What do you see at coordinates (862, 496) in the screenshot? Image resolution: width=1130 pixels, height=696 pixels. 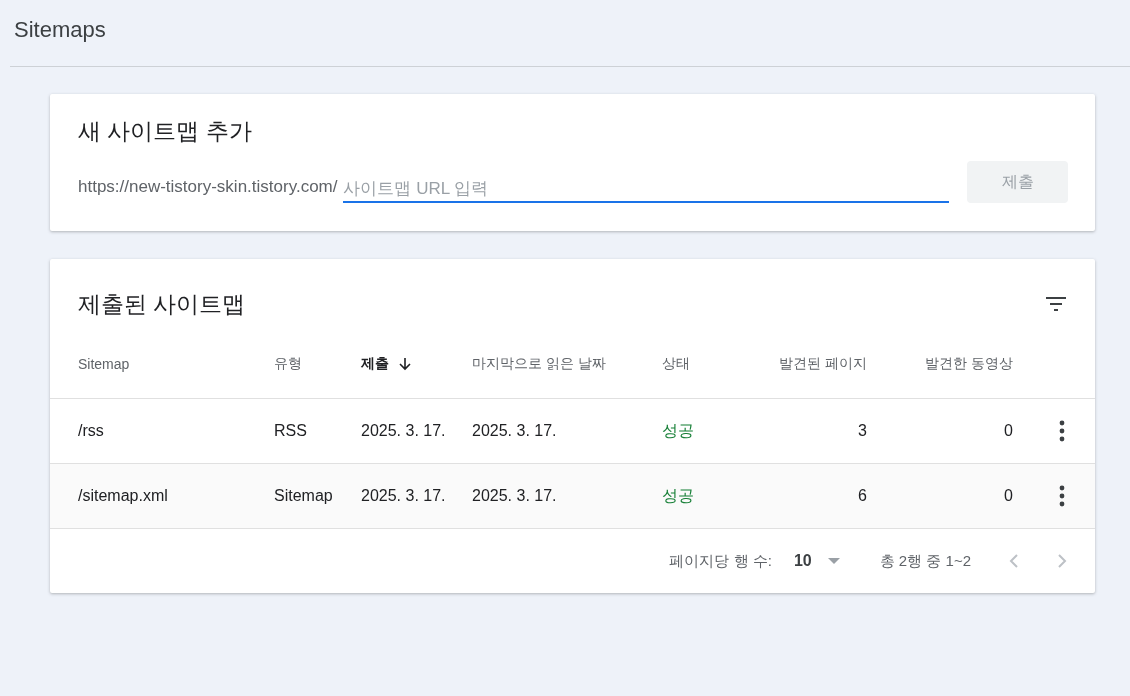 I see `table-cell-text: 6` at bounding box center [862, 496].